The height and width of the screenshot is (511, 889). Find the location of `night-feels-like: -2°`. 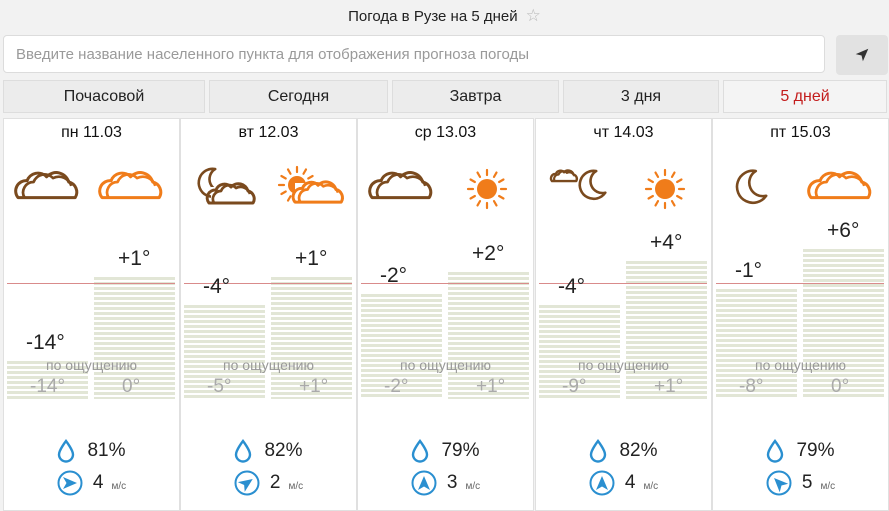

night-feels-like: -2° is located at coordinates (396, 386).